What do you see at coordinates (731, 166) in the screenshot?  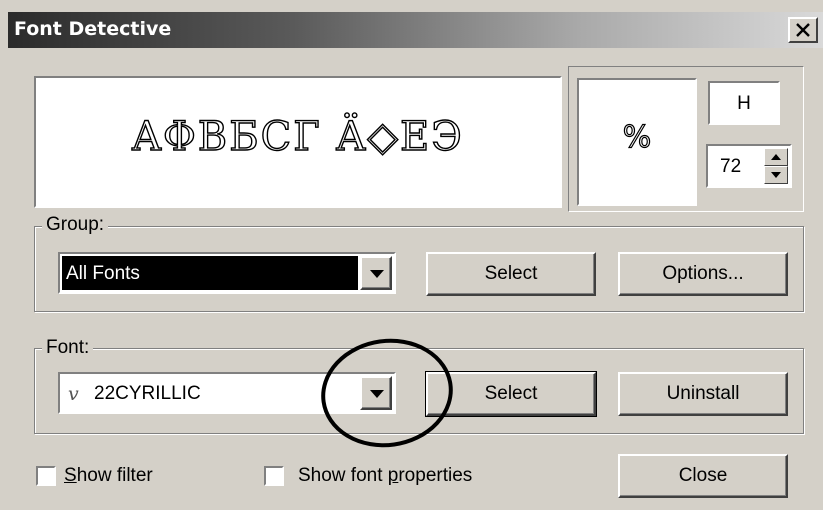 I see `size-value: 72` at bounding box center [731, 166].